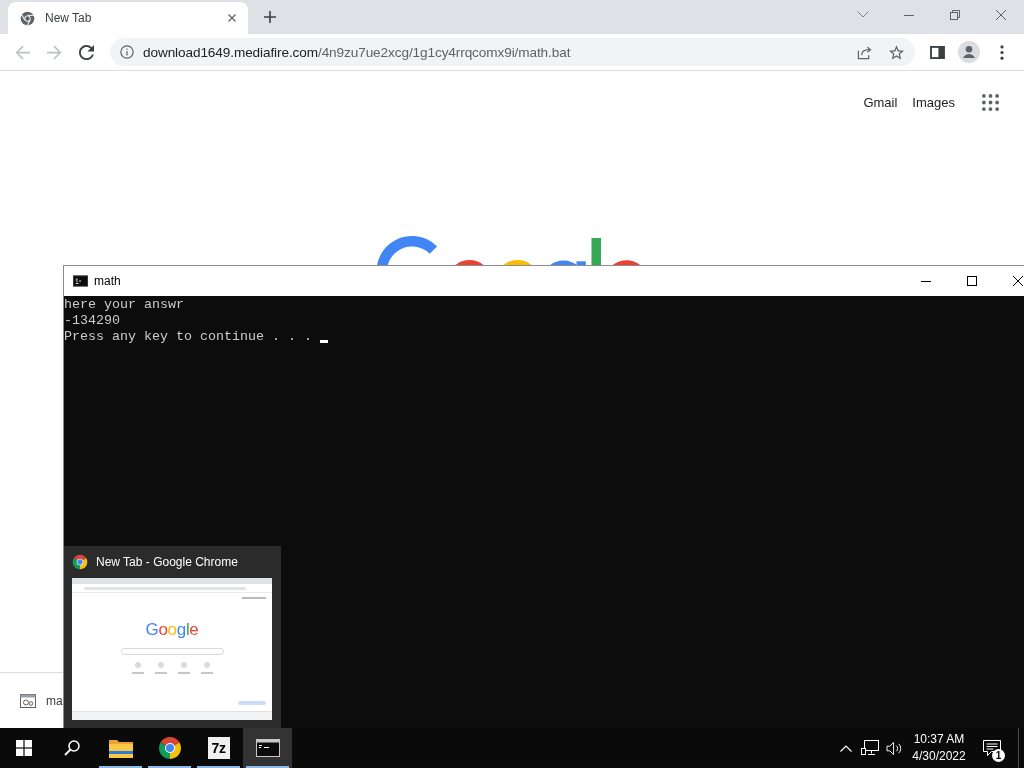  What do you see at coordinates (937, 52) in the screenshot?
I see `side-panel-icon` at bounding box center [937, 52].